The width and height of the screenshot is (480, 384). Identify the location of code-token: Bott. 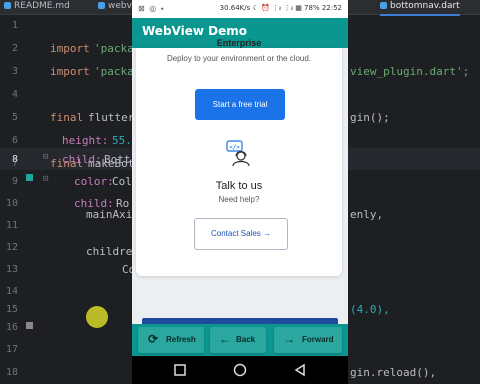
(117, 159).